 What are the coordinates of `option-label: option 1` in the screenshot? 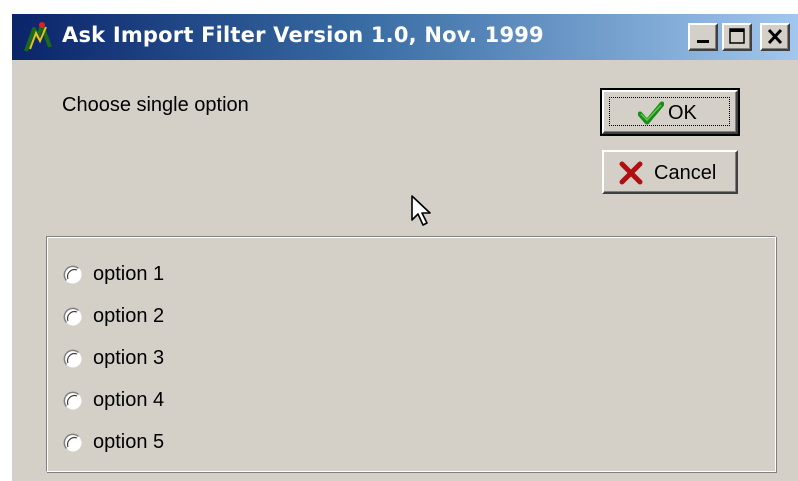 It's located at (129, 274).